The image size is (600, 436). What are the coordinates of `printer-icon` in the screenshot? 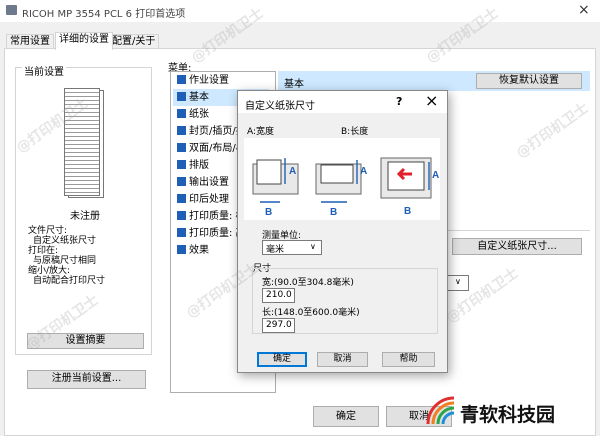 It's located at (11, 10).